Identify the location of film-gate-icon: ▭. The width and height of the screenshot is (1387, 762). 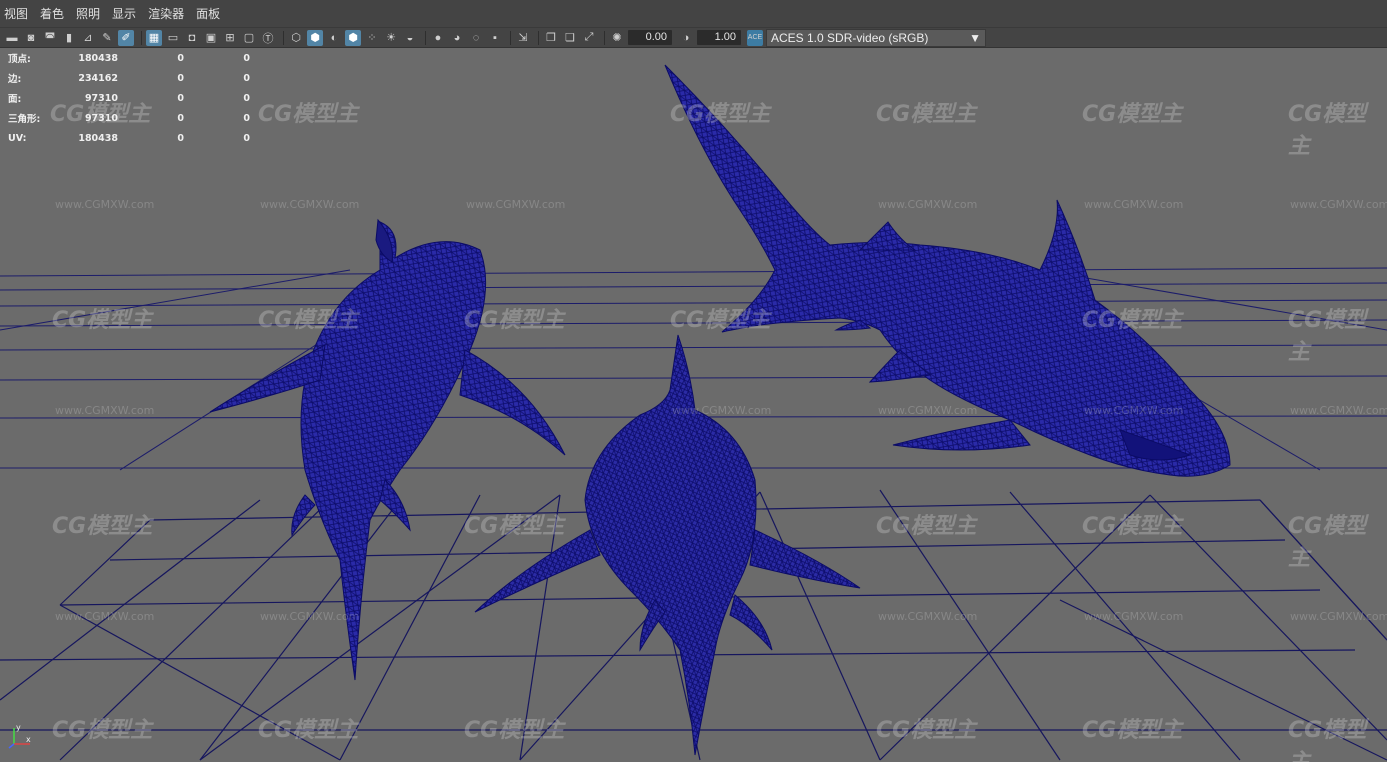
(173, 38).